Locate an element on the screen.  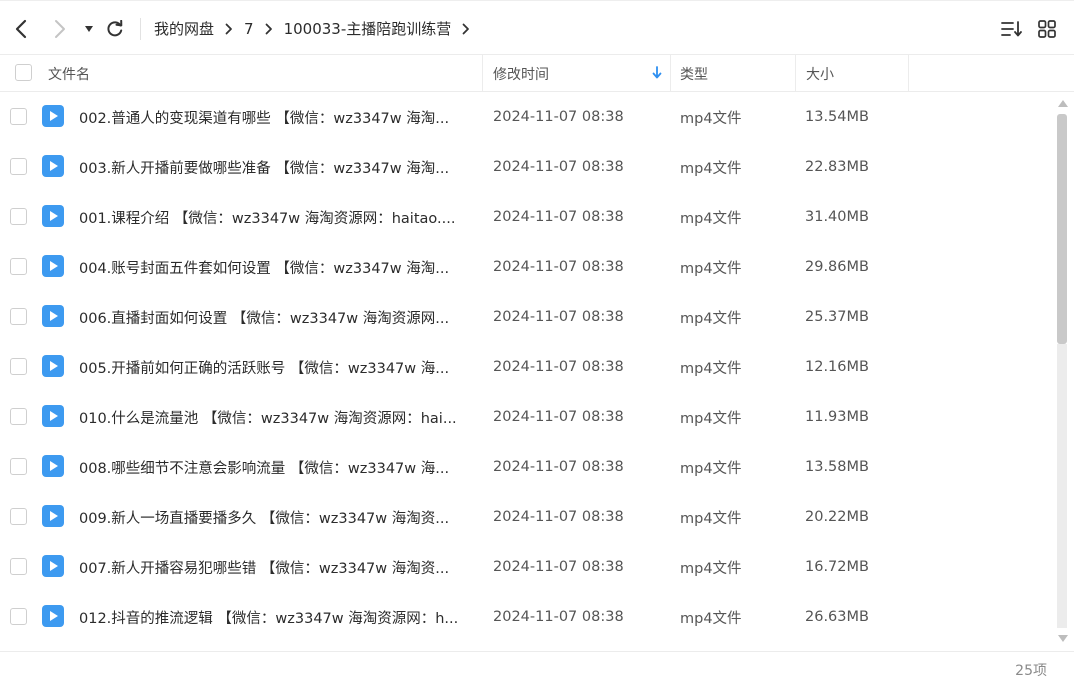
back-button is located at coordinates (21, 29).